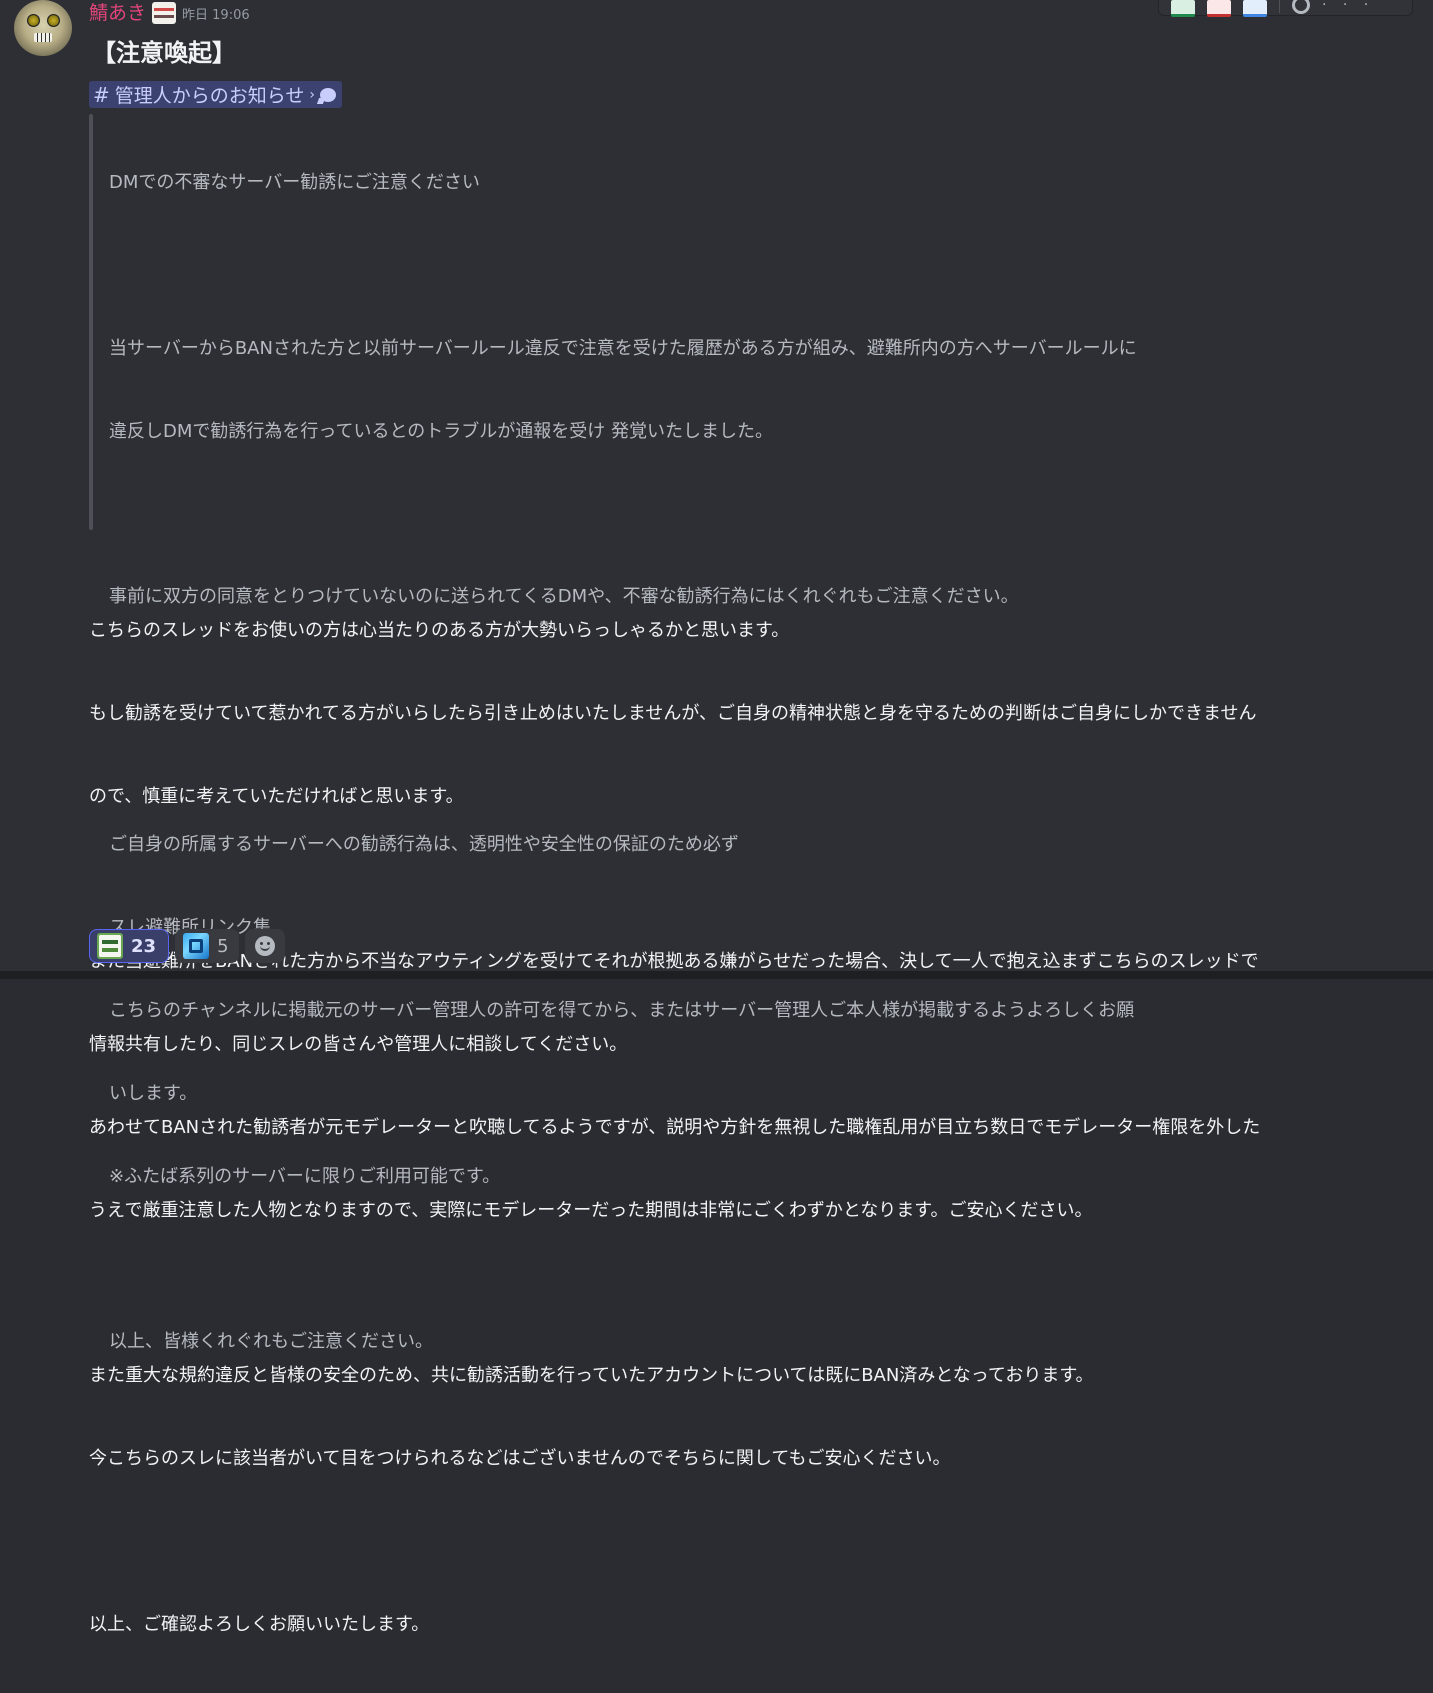 The image size is (1433, 1693). I want to click on reaction-button: 23, so click(129, 946).